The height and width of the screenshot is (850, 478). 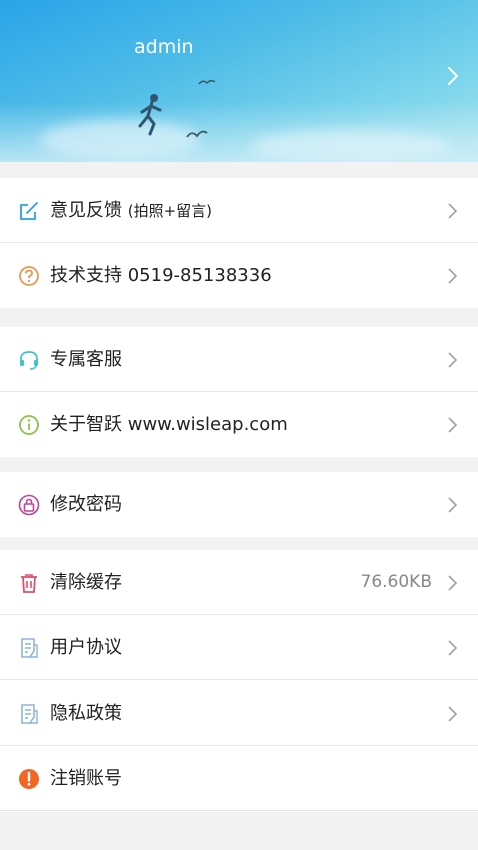 What do you see at coordinates (239, 713) in the screenshot?
I see `privacy-policy-item: 隐私政策` at bounding box center [239, 713].